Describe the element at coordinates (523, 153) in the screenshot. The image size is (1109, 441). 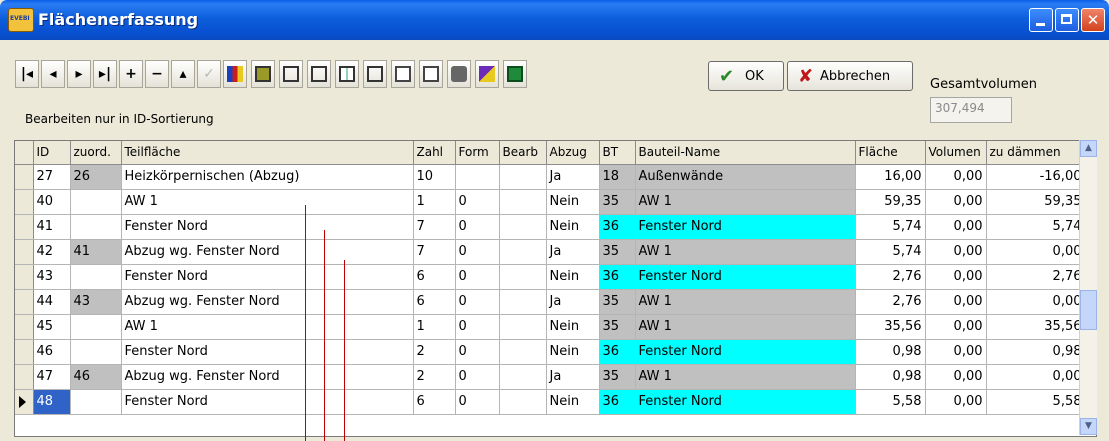
I see `col-bearb: Bearb` at that location.